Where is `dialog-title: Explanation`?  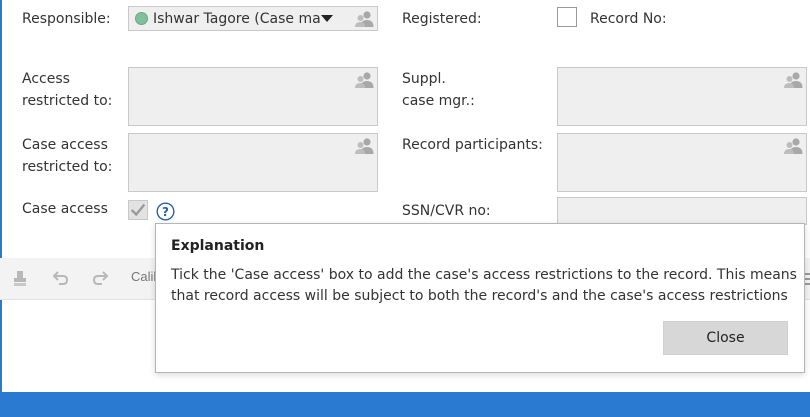 dialog-title: Explanation is located at coordinates (218, 246).